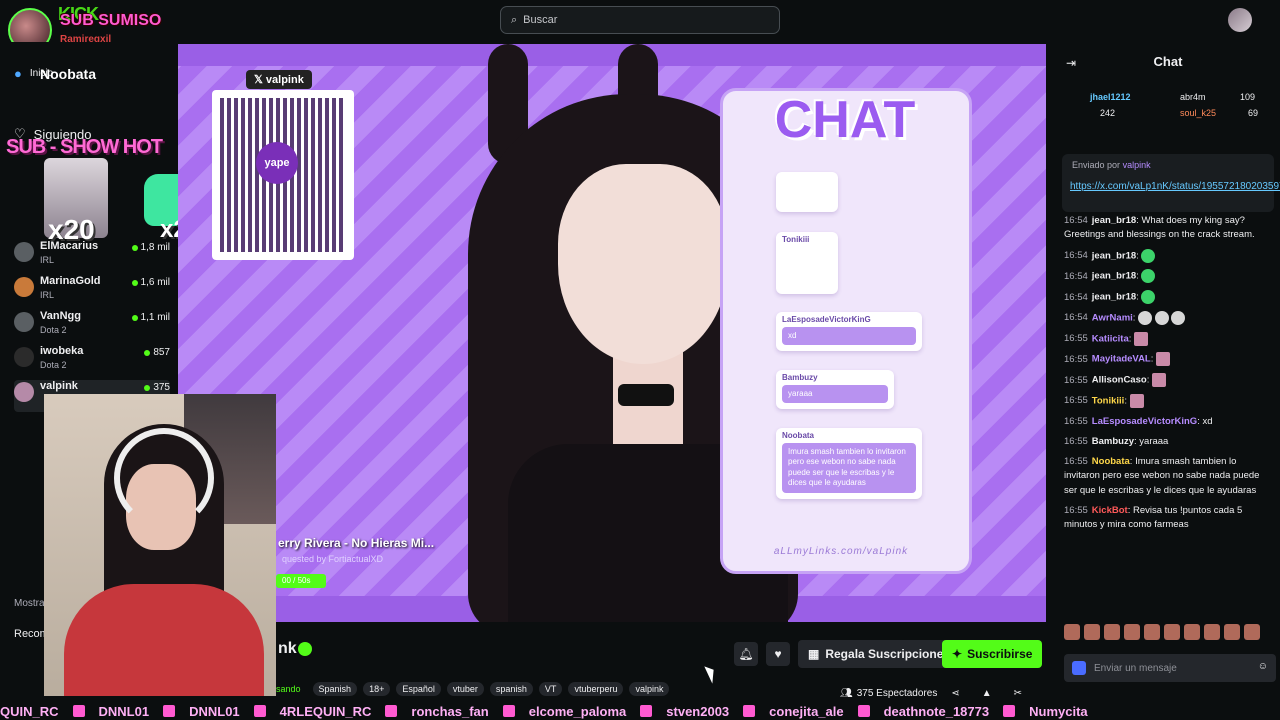 The width and height of the screenshot is (1280, 720). Describe the element at coordinates (1018, 693) in the screenshot. I see `clip-icon: ✂` at that location.